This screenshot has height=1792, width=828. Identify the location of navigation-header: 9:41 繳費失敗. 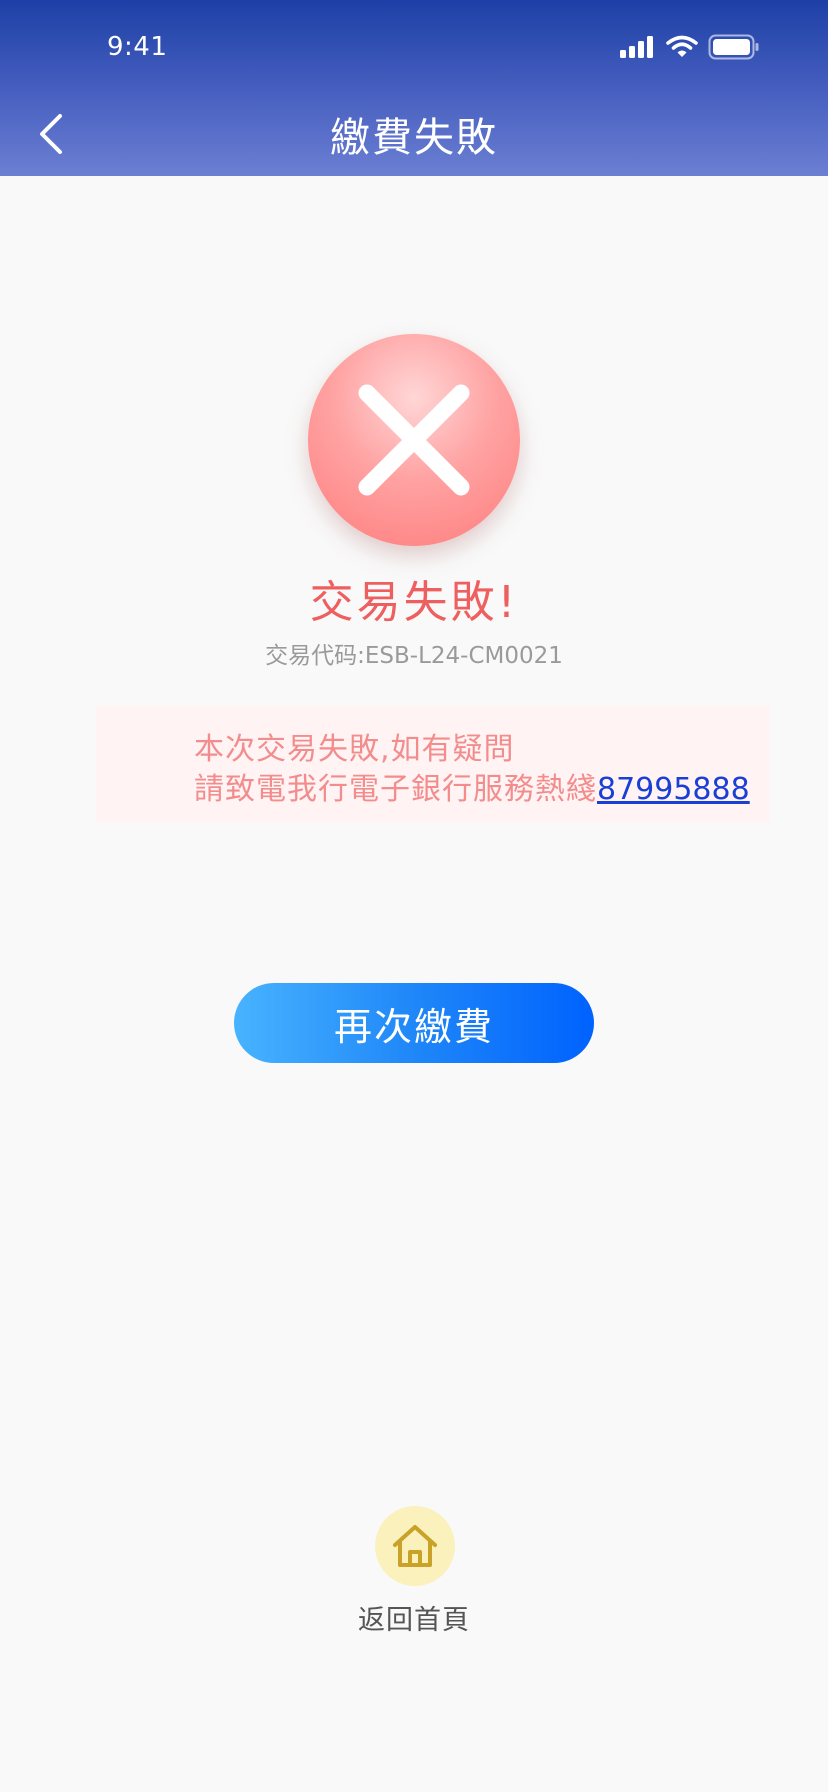
(414, 88).